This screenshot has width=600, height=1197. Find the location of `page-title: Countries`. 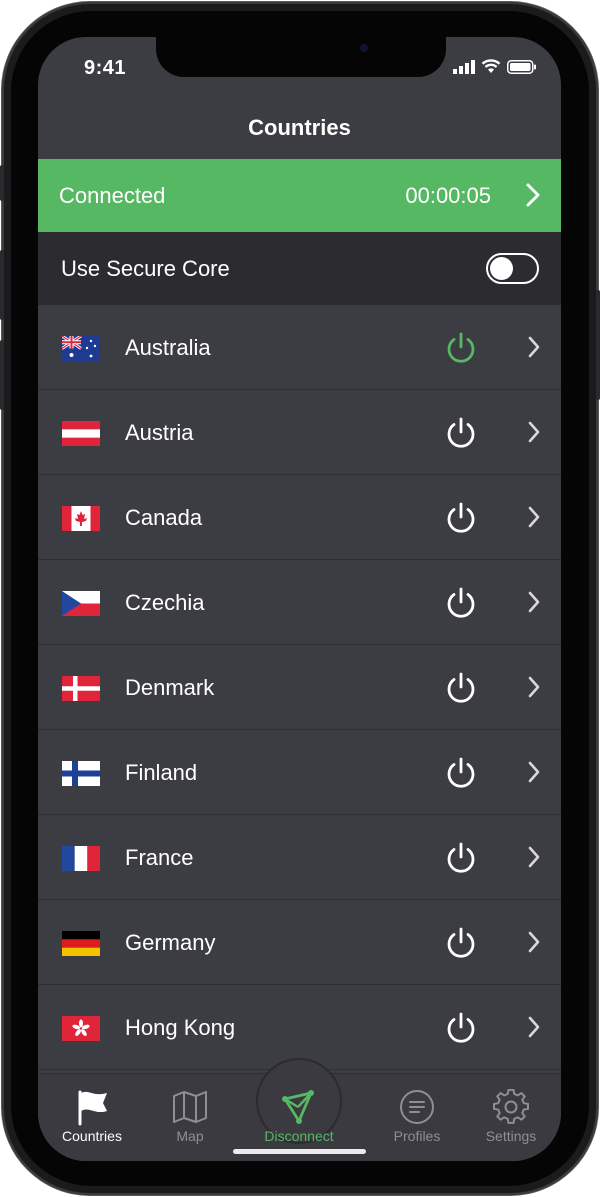

page-title: Countries is located at coordinates (299, 127).